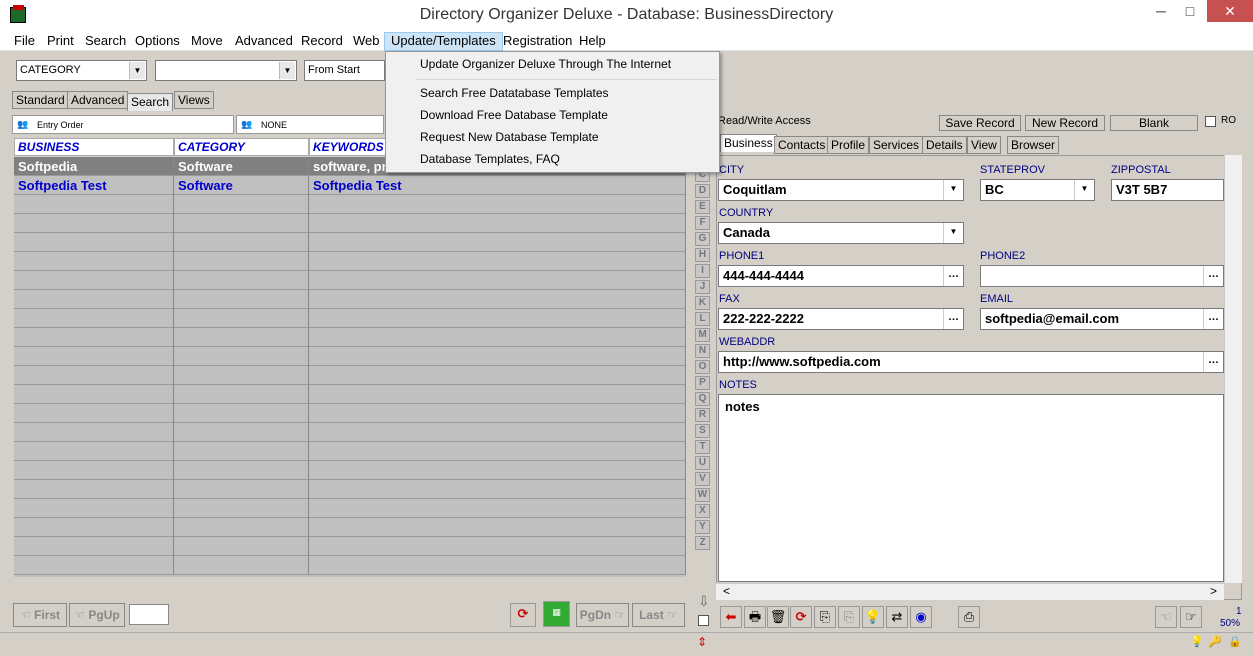 The width and height of the screenshot is (1253, 656). What do you see at coordinates (873, 617) in the screenshot?
I see `lightbulb-icon: 💡` at bounding box center [873, 617].